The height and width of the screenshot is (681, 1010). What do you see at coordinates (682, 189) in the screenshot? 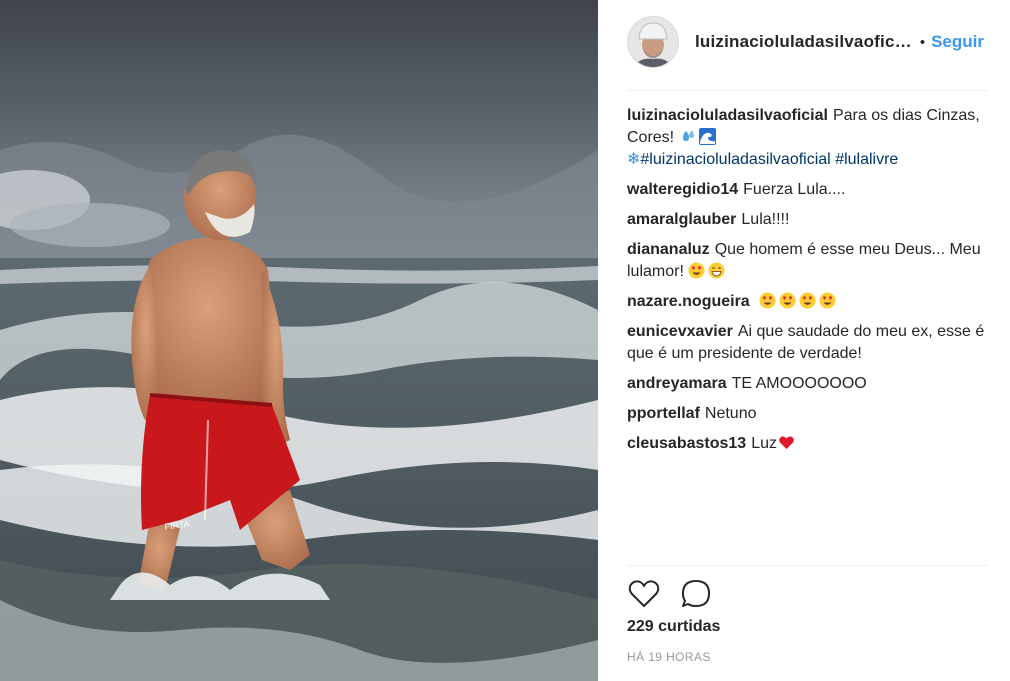
I see `comment-username: walteregidio14` at bounding box center [682, 189].